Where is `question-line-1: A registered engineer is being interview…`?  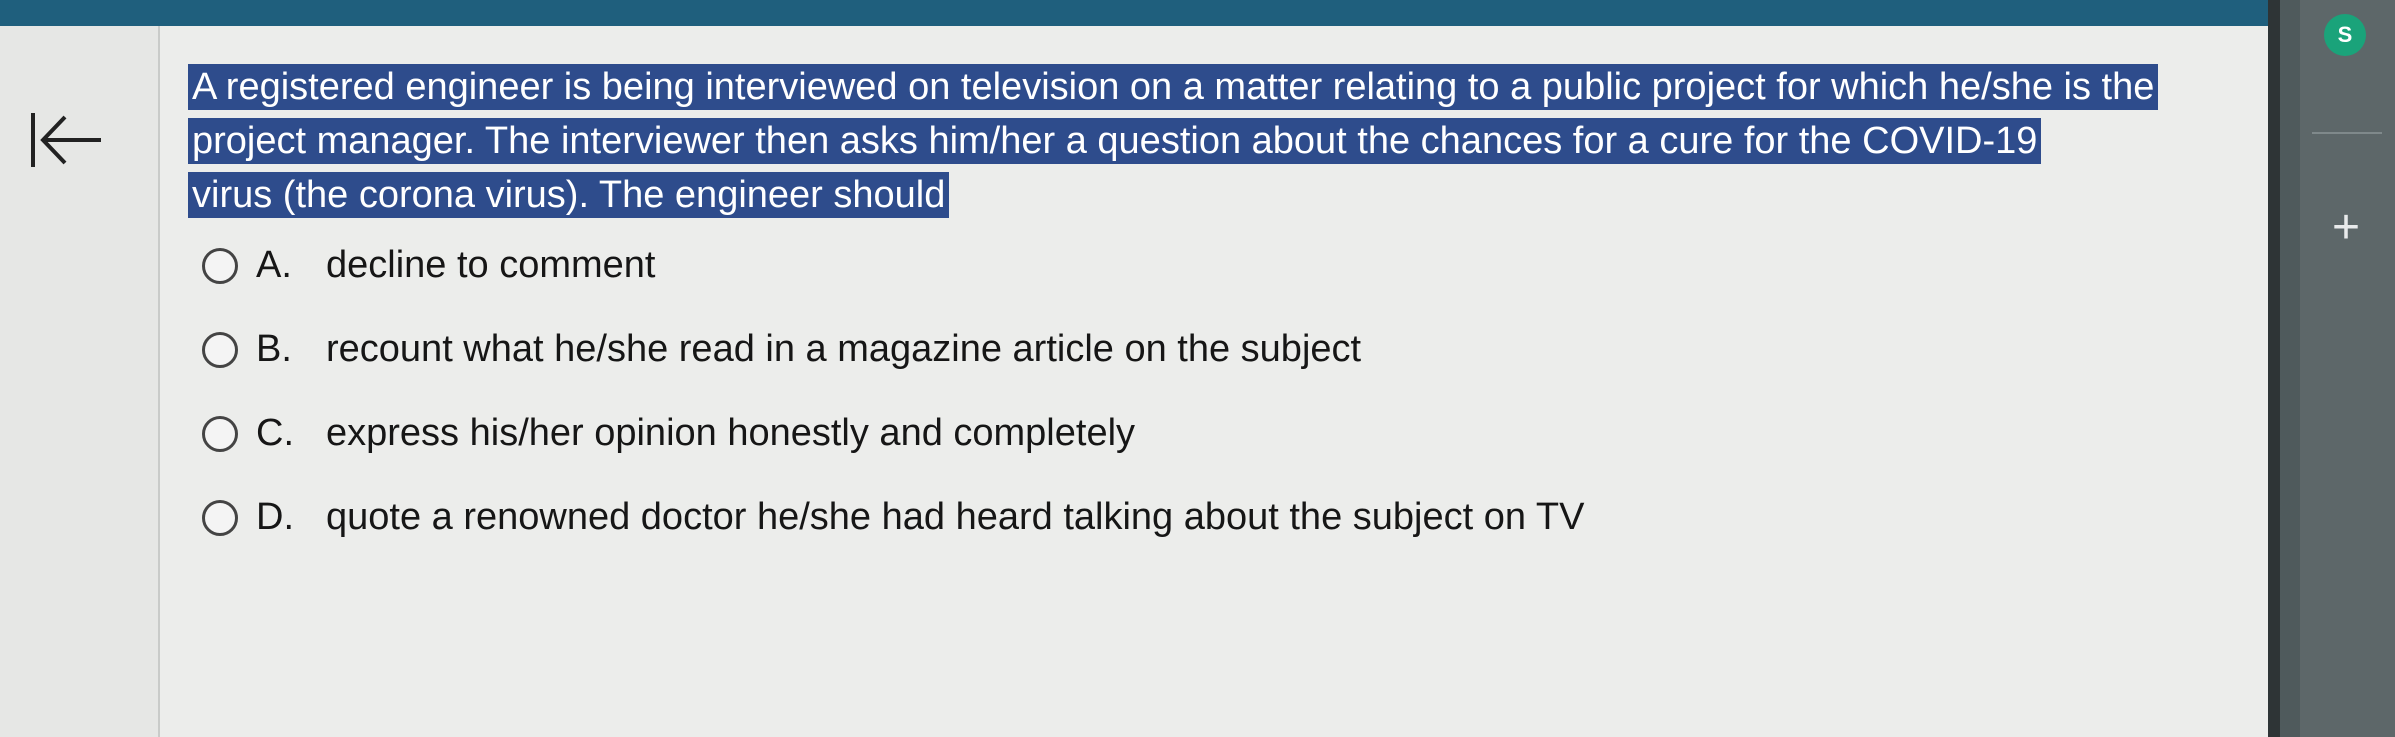
question-line-1: A registered engineer is being interview… is located at coordinates (1173, 87).